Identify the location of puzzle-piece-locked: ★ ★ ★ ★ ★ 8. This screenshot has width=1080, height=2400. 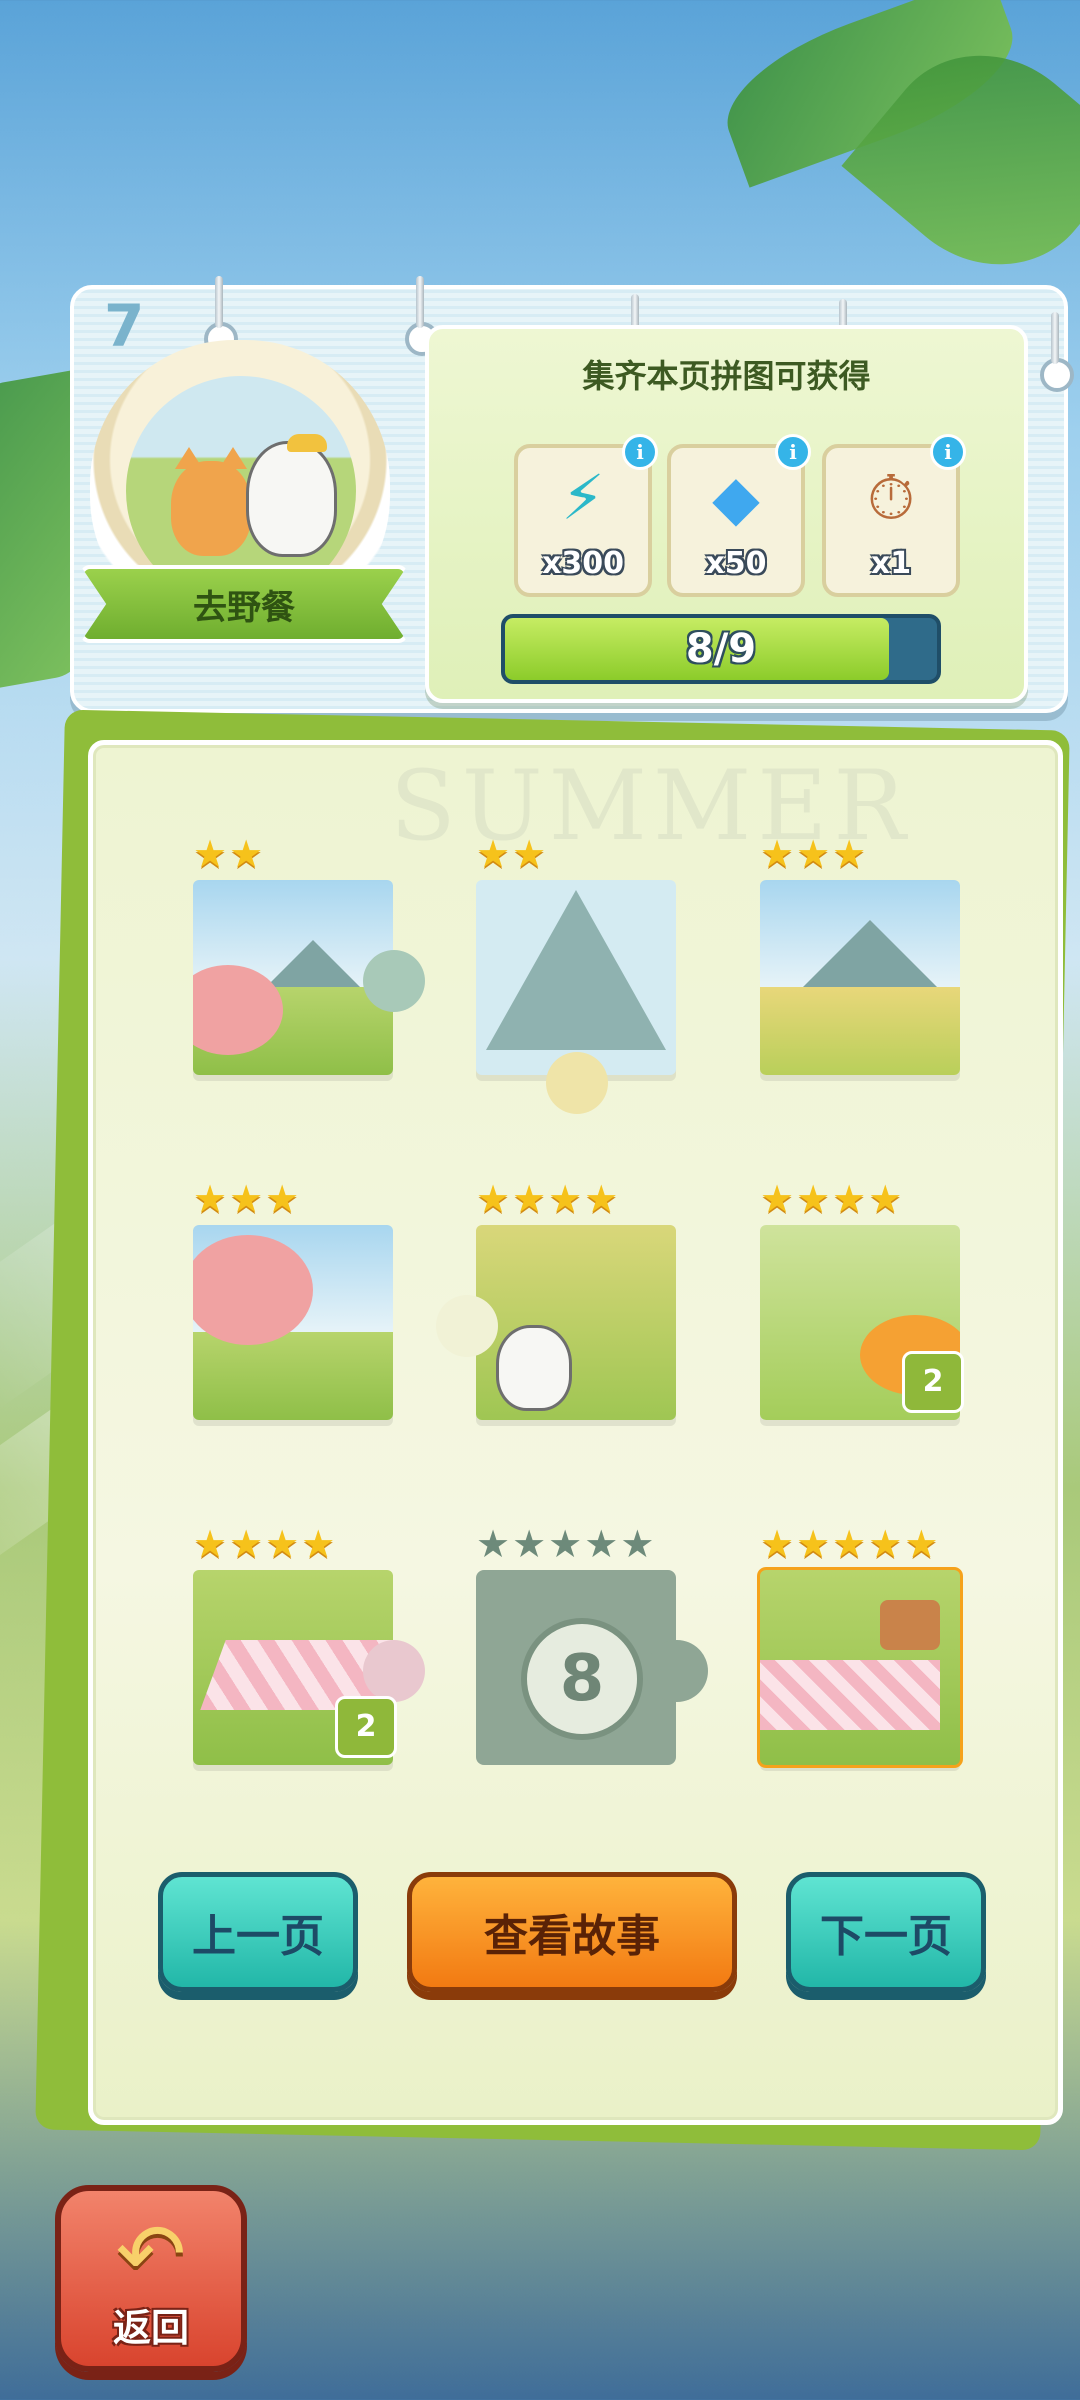
(592, 1647).